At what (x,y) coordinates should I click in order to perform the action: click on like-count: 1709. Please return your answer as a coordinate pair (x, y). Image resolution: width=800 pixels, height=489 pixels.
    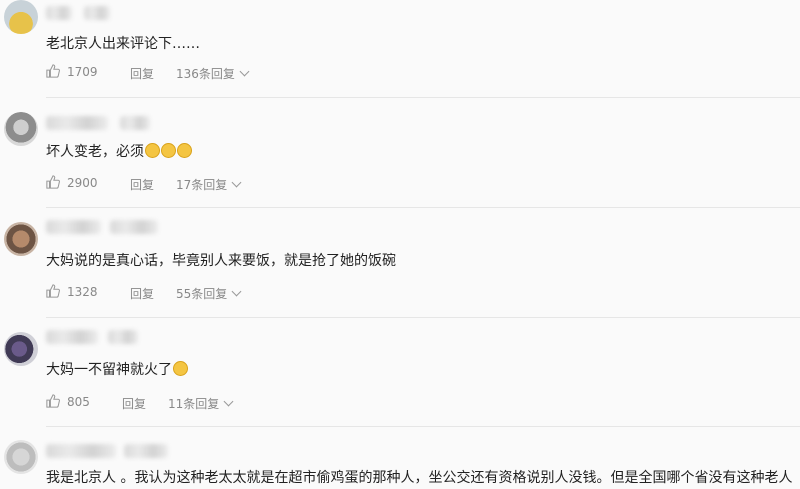
    Looking at the image, I should click on (82, 72).